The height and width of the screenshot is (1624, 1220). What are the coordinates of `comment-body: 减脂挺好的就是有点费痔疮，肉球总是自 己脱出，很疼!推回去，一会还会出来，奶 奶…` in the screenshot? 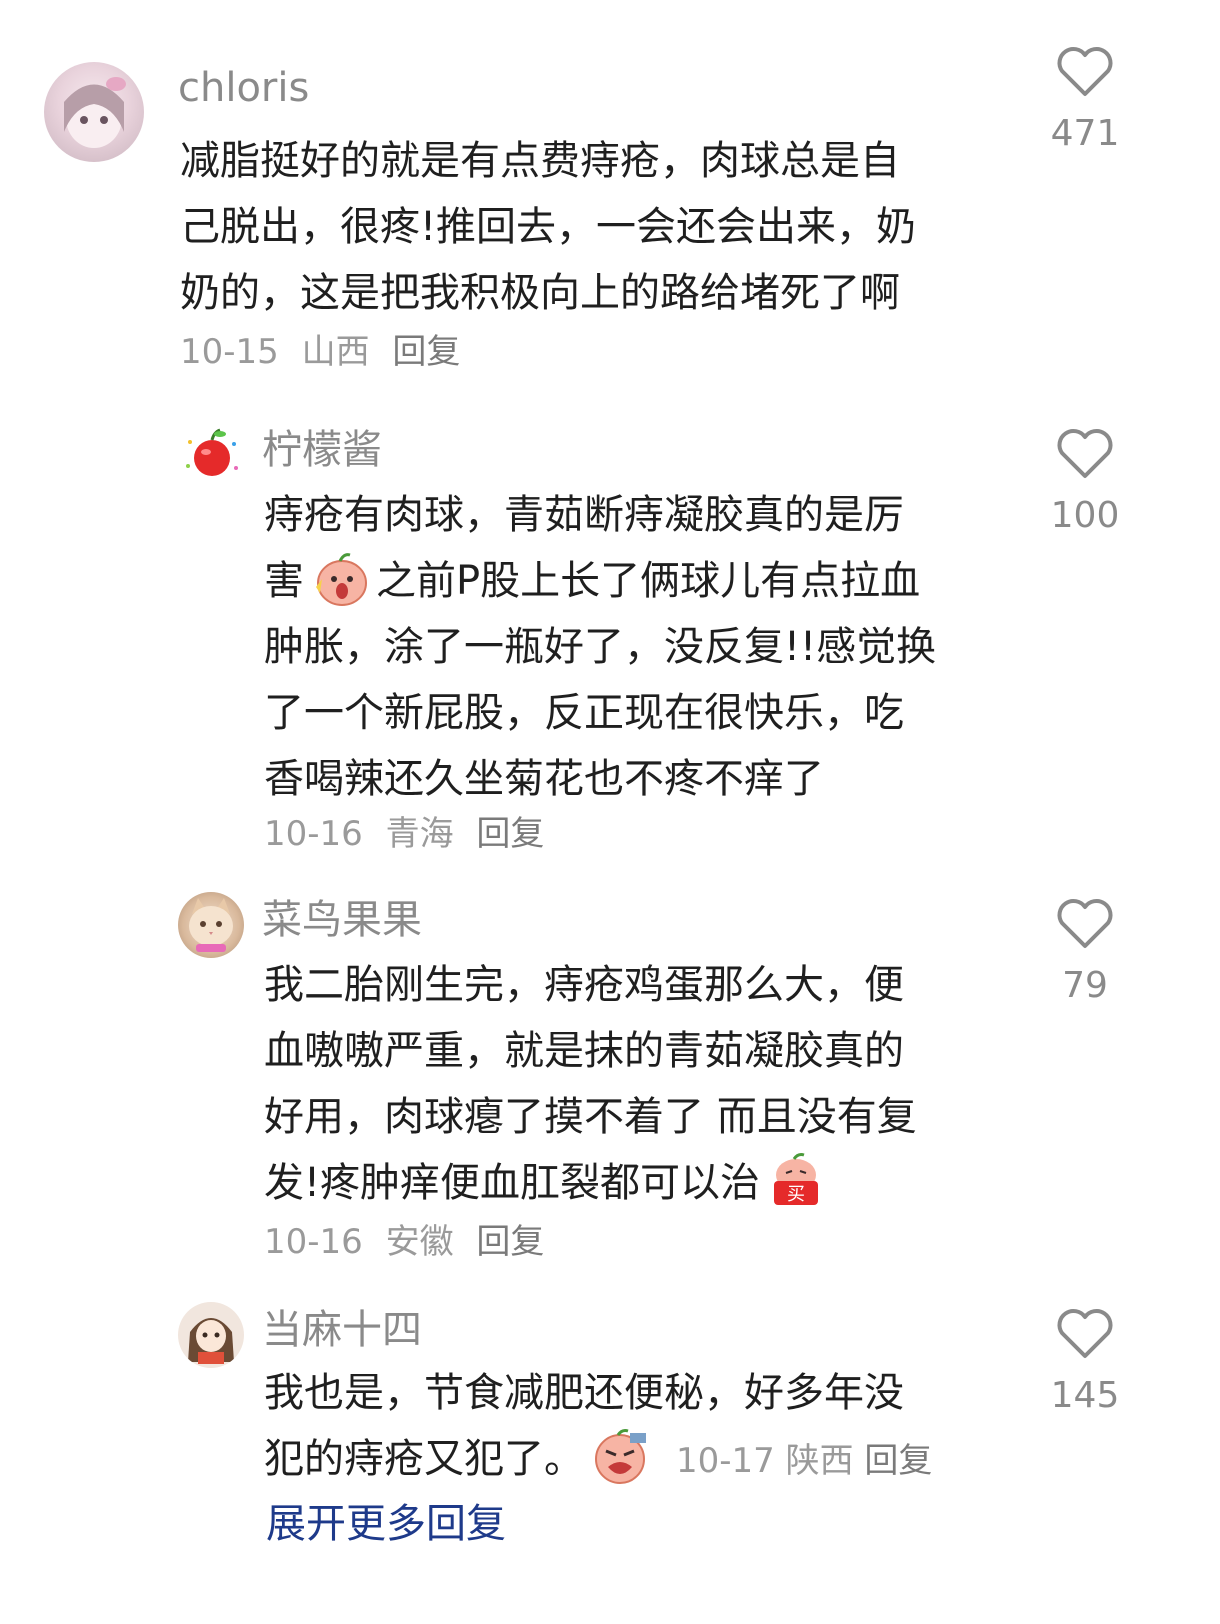 It's located at (590, 227).